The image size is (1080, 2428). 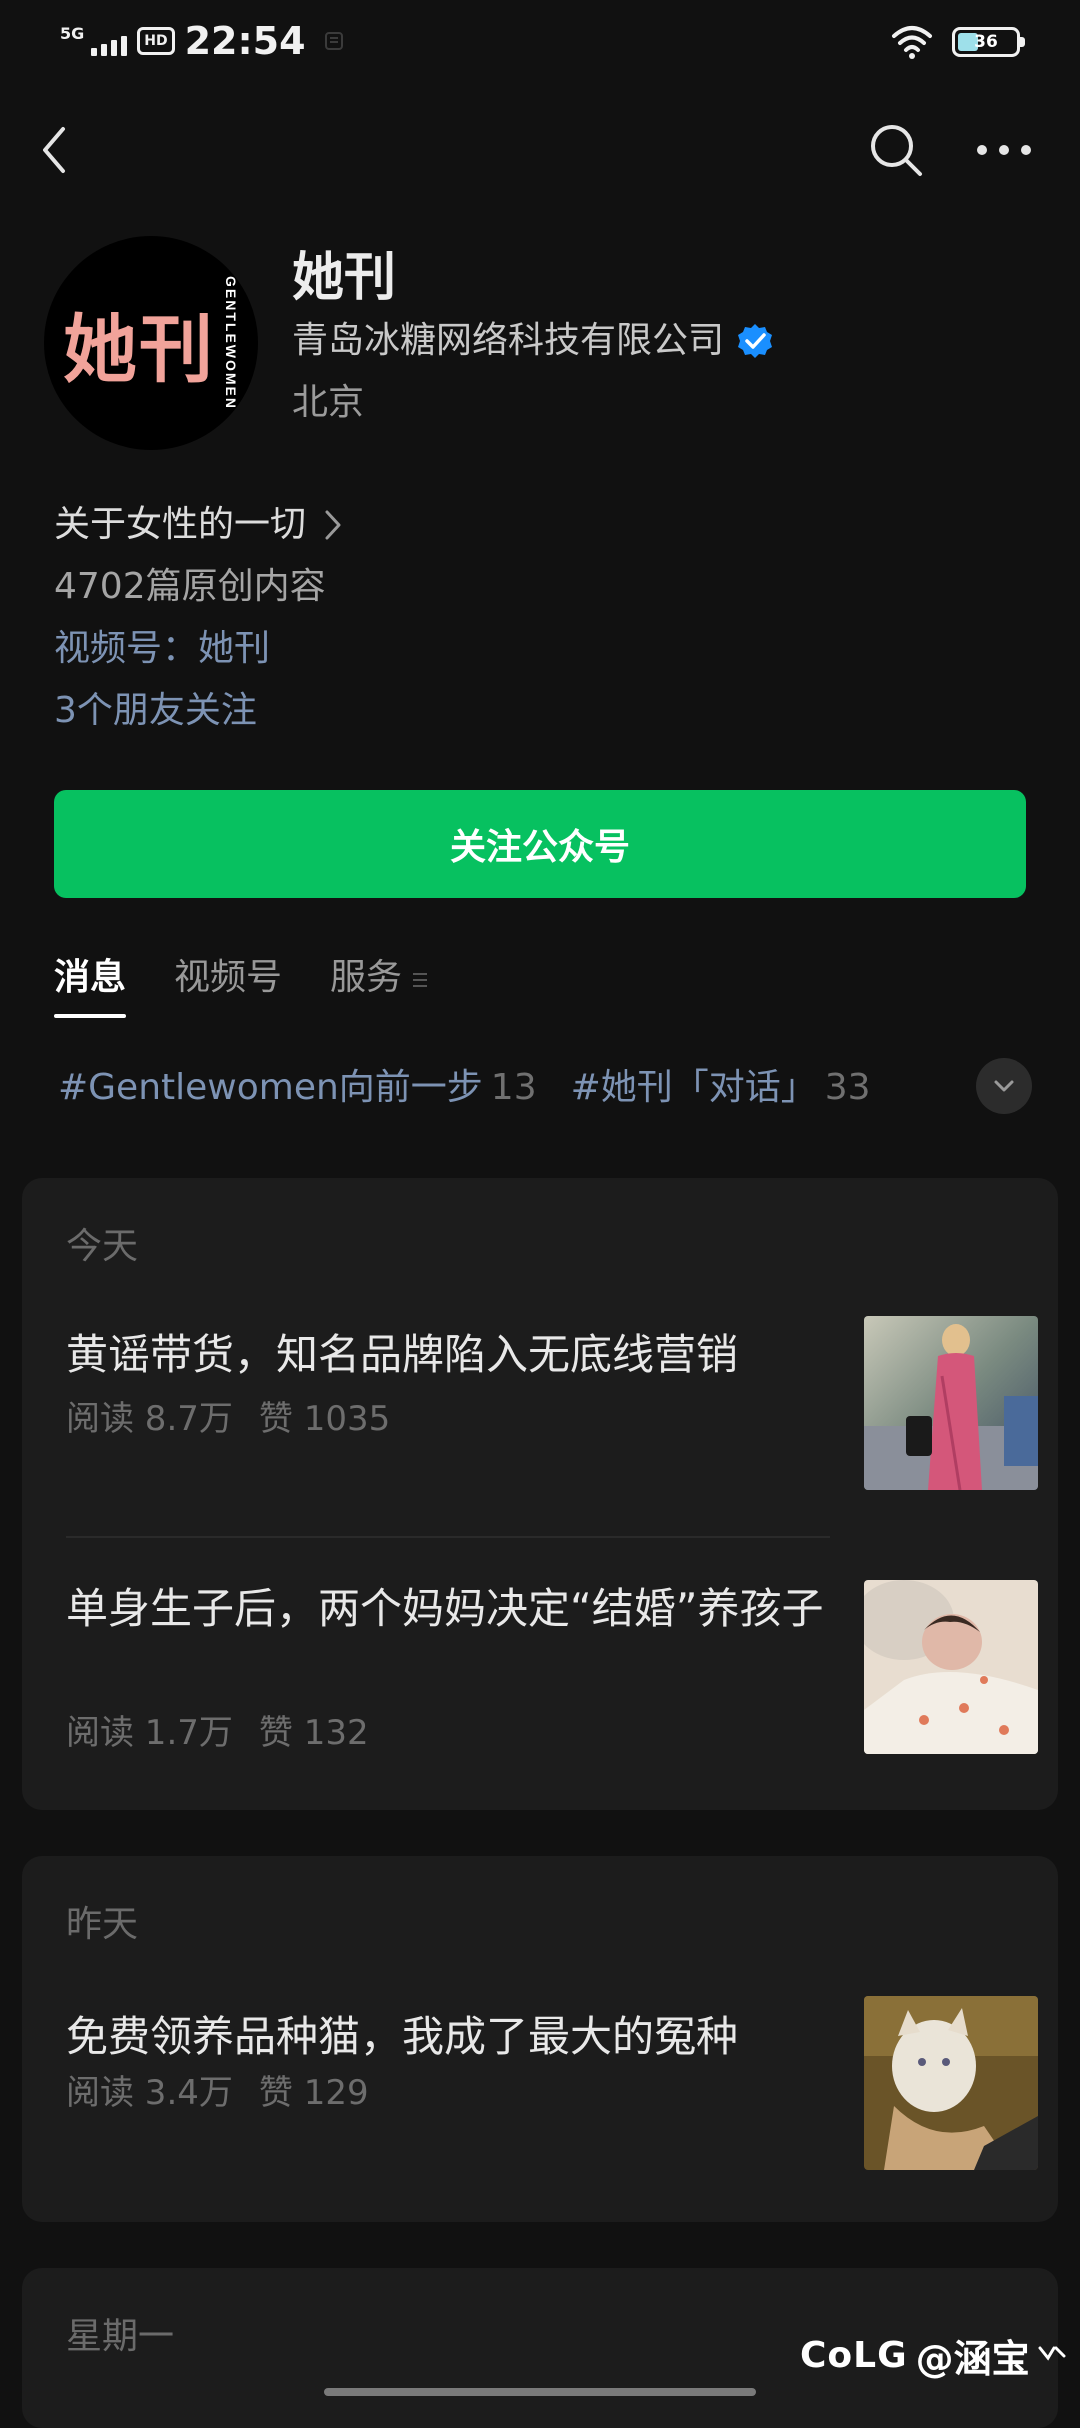 I want to click on chevron-down-icon, so click(x=1004, y=1086).